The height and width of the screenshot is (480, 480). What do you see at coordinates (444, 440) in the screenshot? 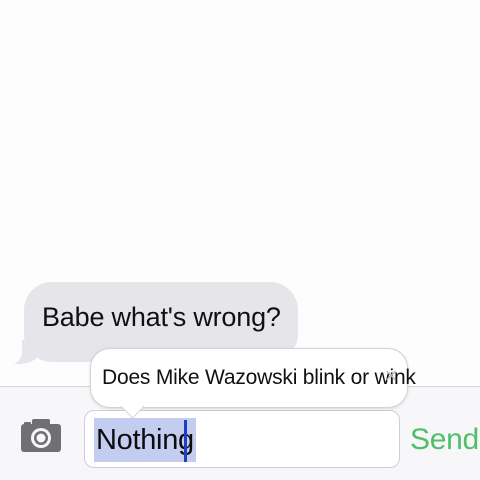
I see `send-button: Send` at bounding box center [444, 440].